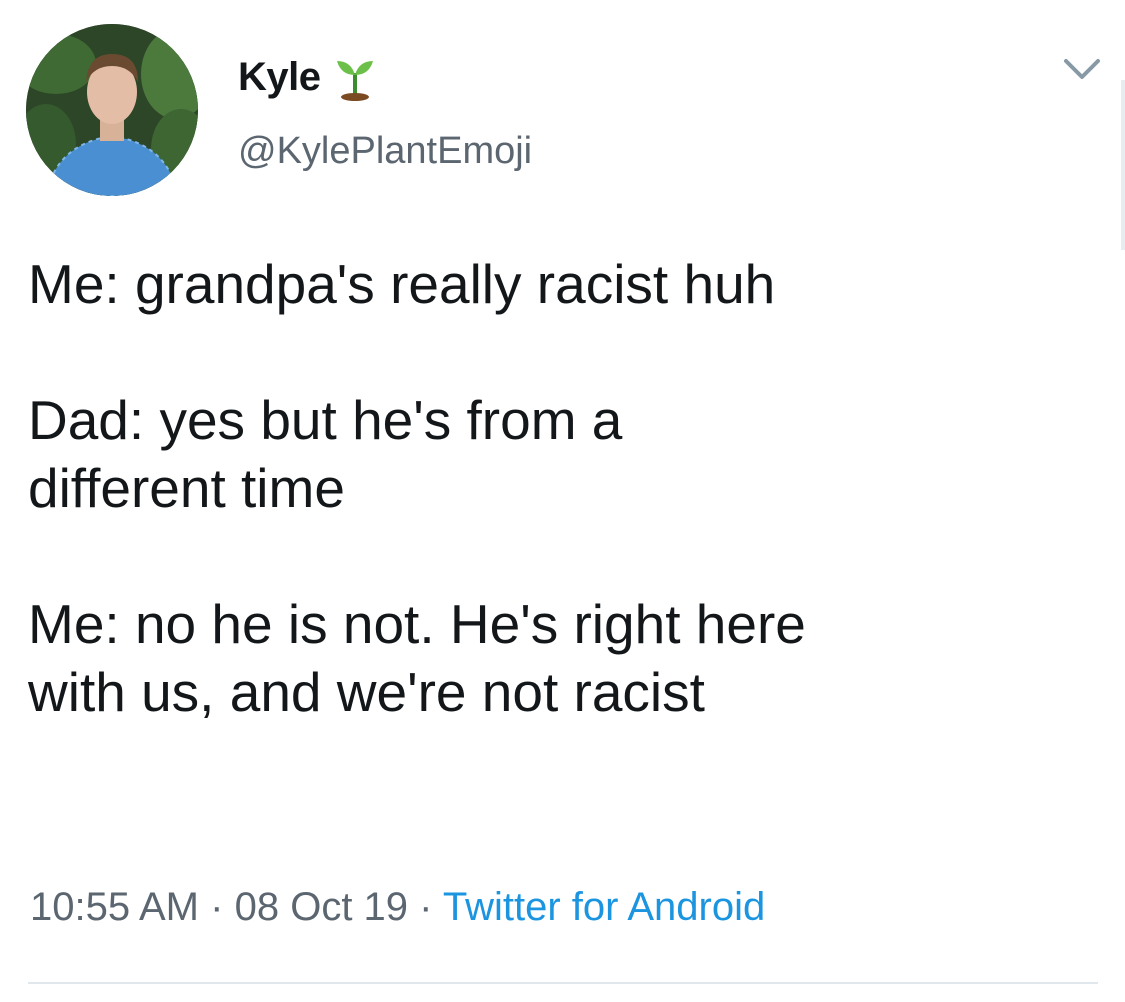 The height and width of the screenshot is (1002, 1125). I want to click on display-name-row: Kyle, so click(307, 77).